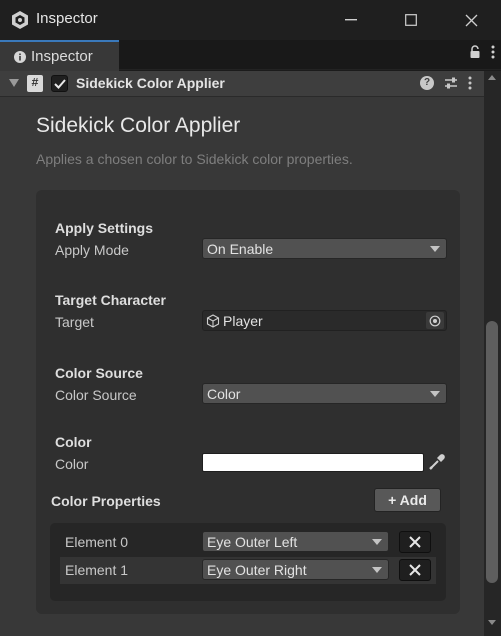 The width and height of the screenshot is (501, 636). I want to click on component-enabled-checkbox, so click(59, 83).